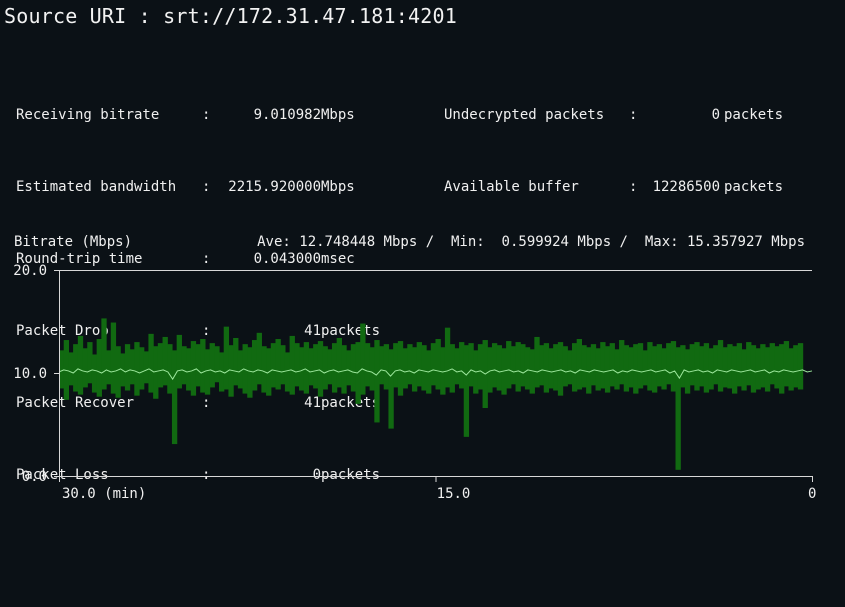  Describe the element at coordinates (30, 374) in the screenshot. I see `y-tick-label: 10.0` at that location.